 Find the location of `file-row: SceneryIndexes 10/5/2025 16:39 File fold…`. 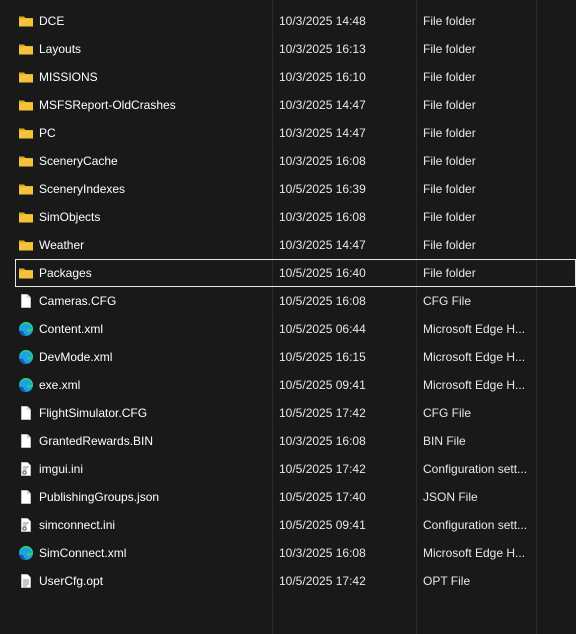

file-row: SceneryIndexes 10/5/2025 16:39 File fold… is located at coordinates (288, 189).